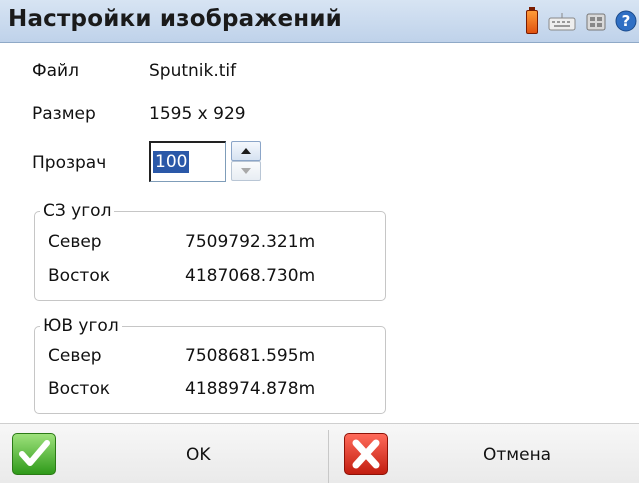 The image size is (639, 483). What do you see at coordinates (164, 453) in the screenshot?
I see `ok-button: OK` at bounding box center [164, 453].